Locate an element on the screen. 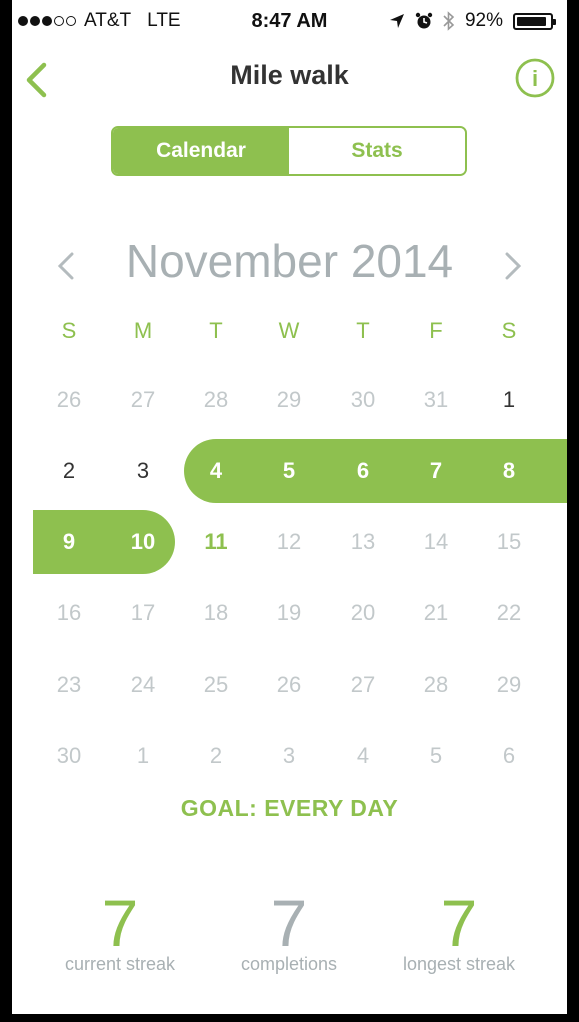  calendar-day: 16 is located at coordinates (69, 613).